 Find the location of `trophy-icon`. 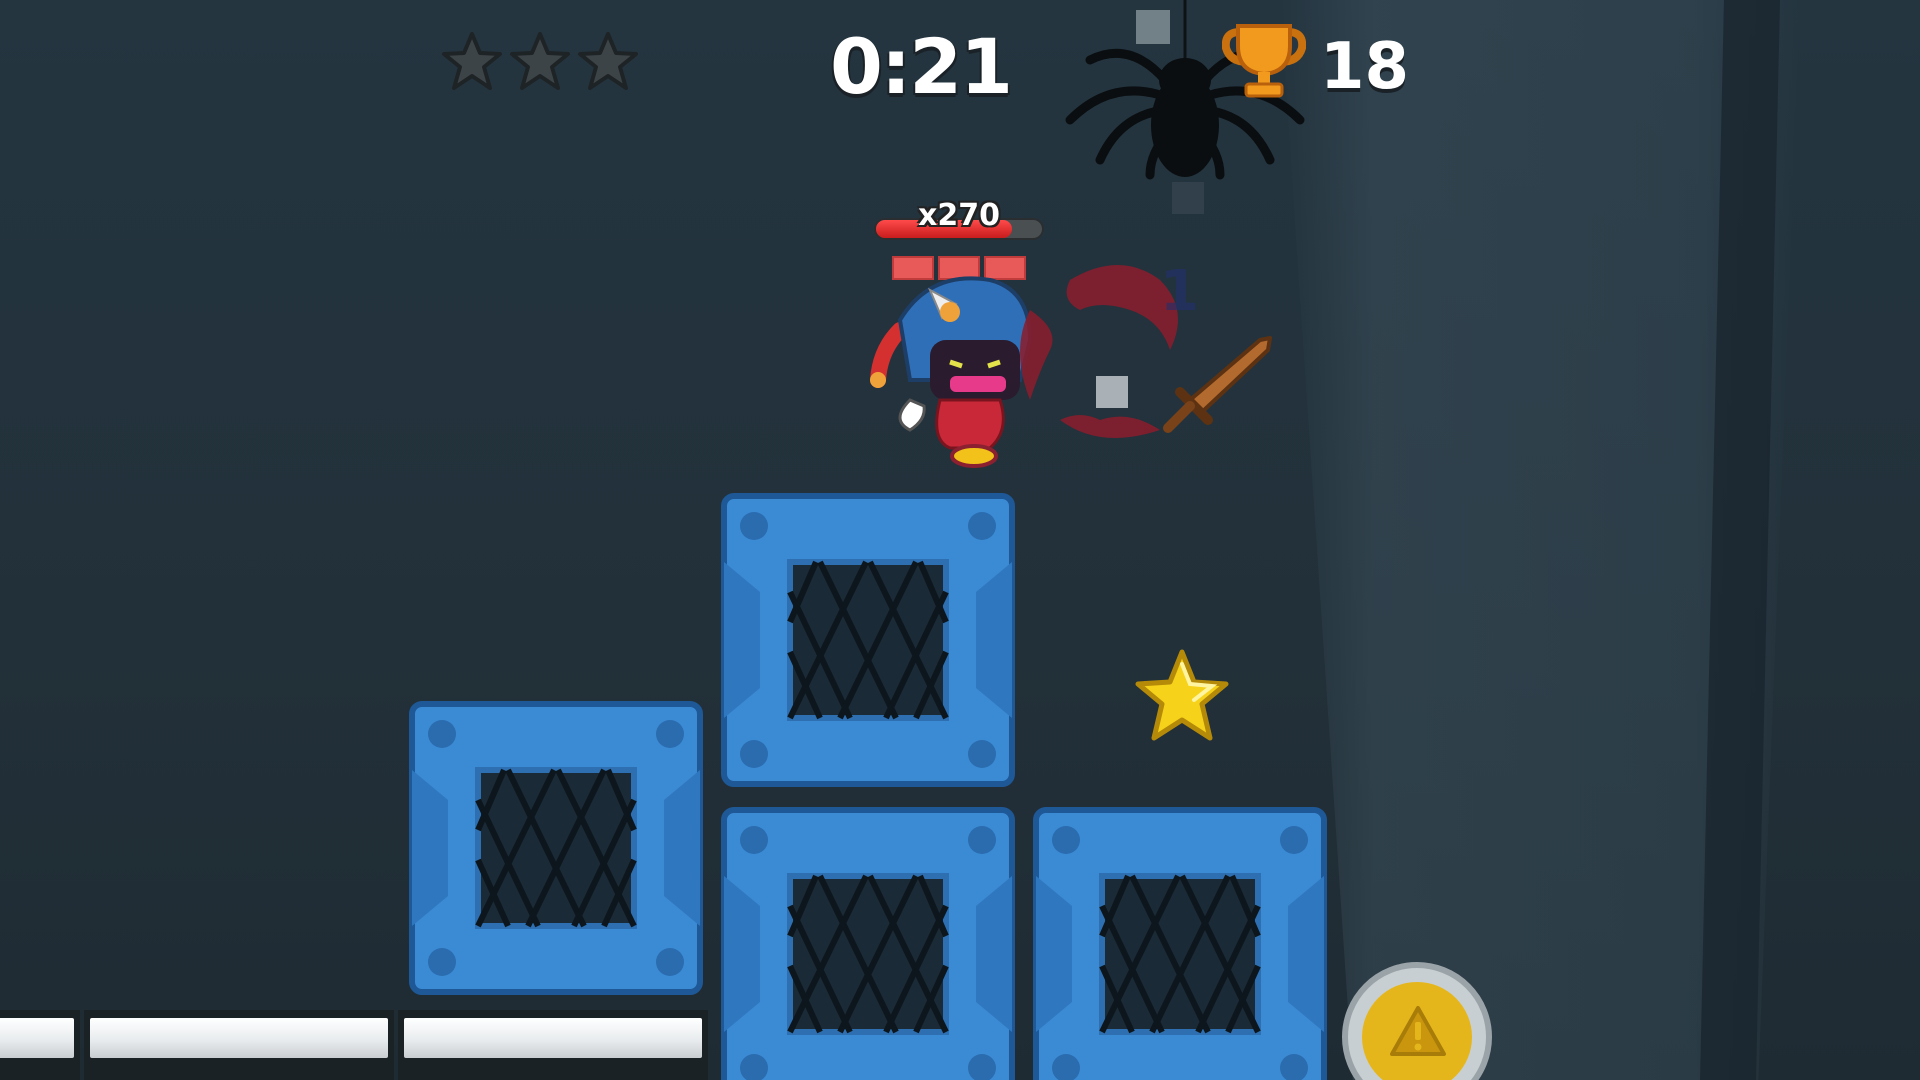

trophy-icon is located at coordinates (1264, 61).